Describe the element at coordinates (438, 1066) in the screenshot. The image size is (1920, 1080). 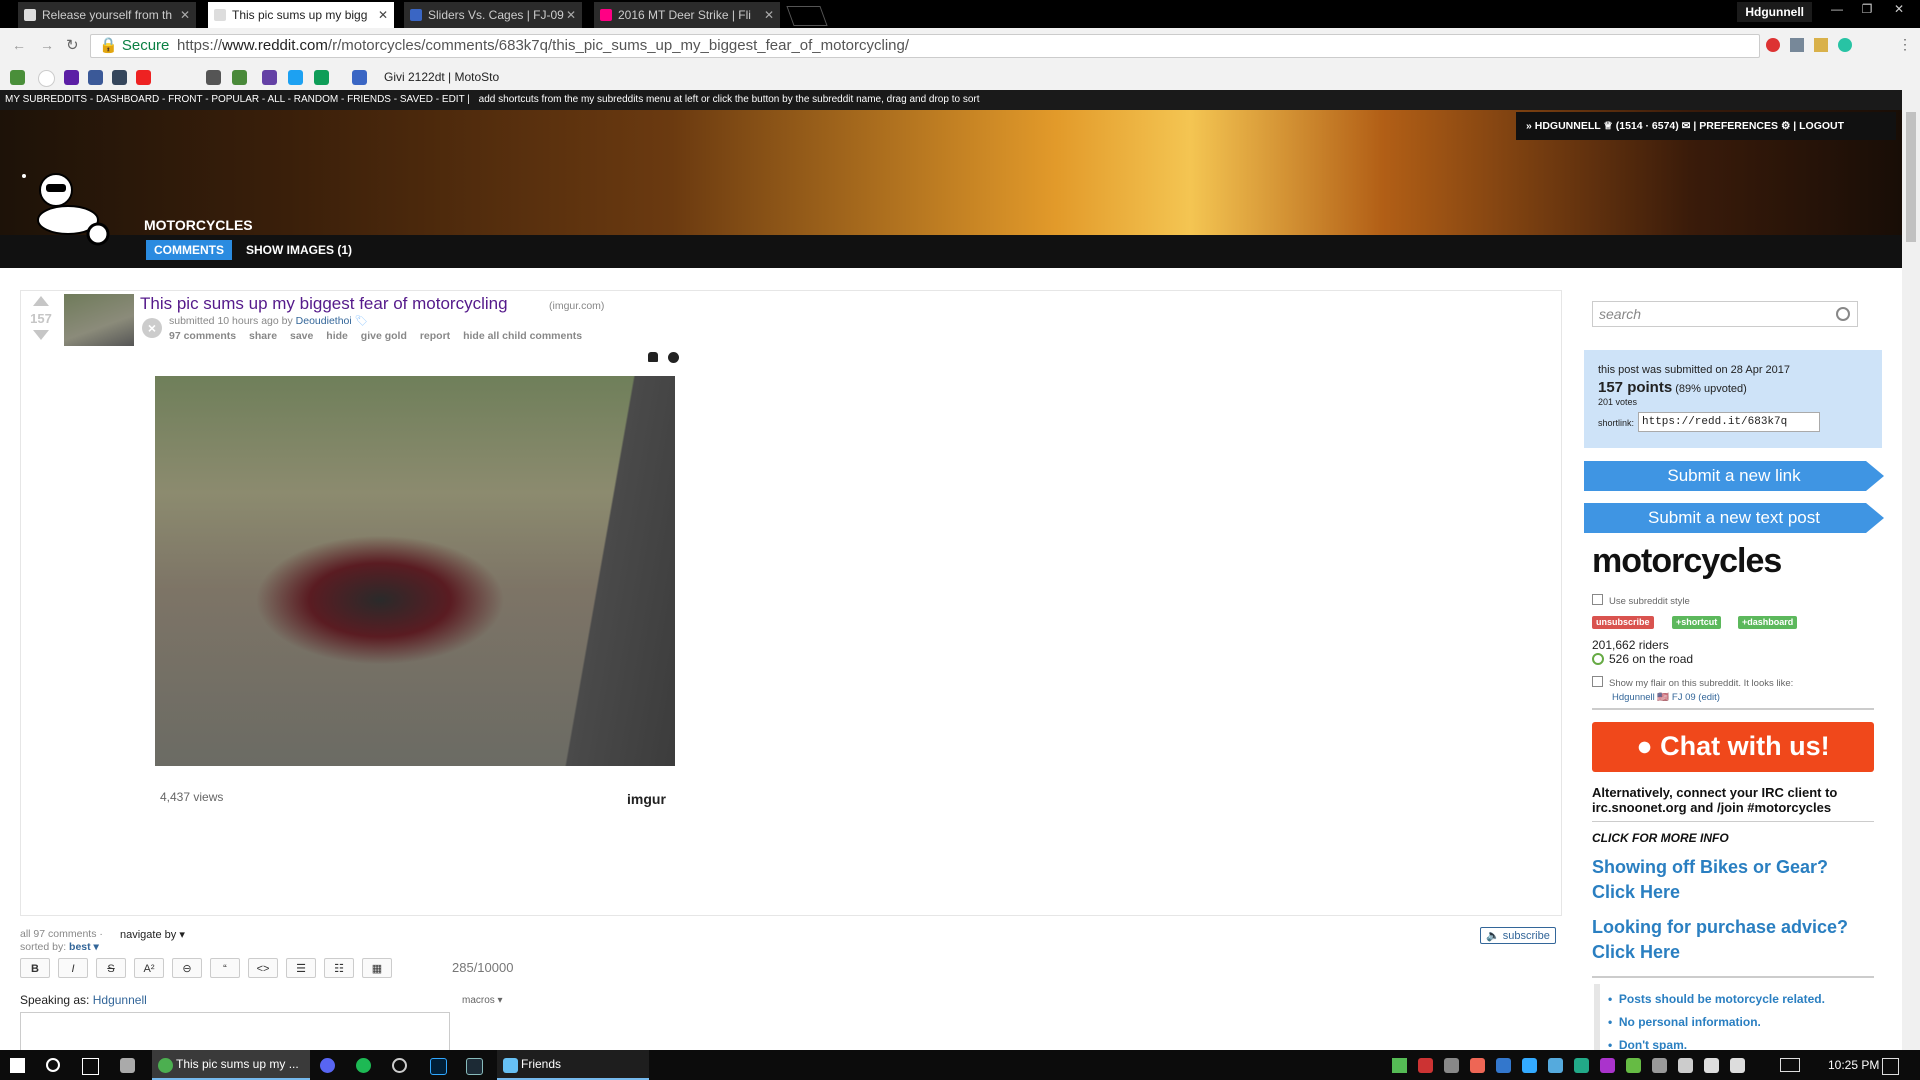
I see `photoshop-icon` at that location.